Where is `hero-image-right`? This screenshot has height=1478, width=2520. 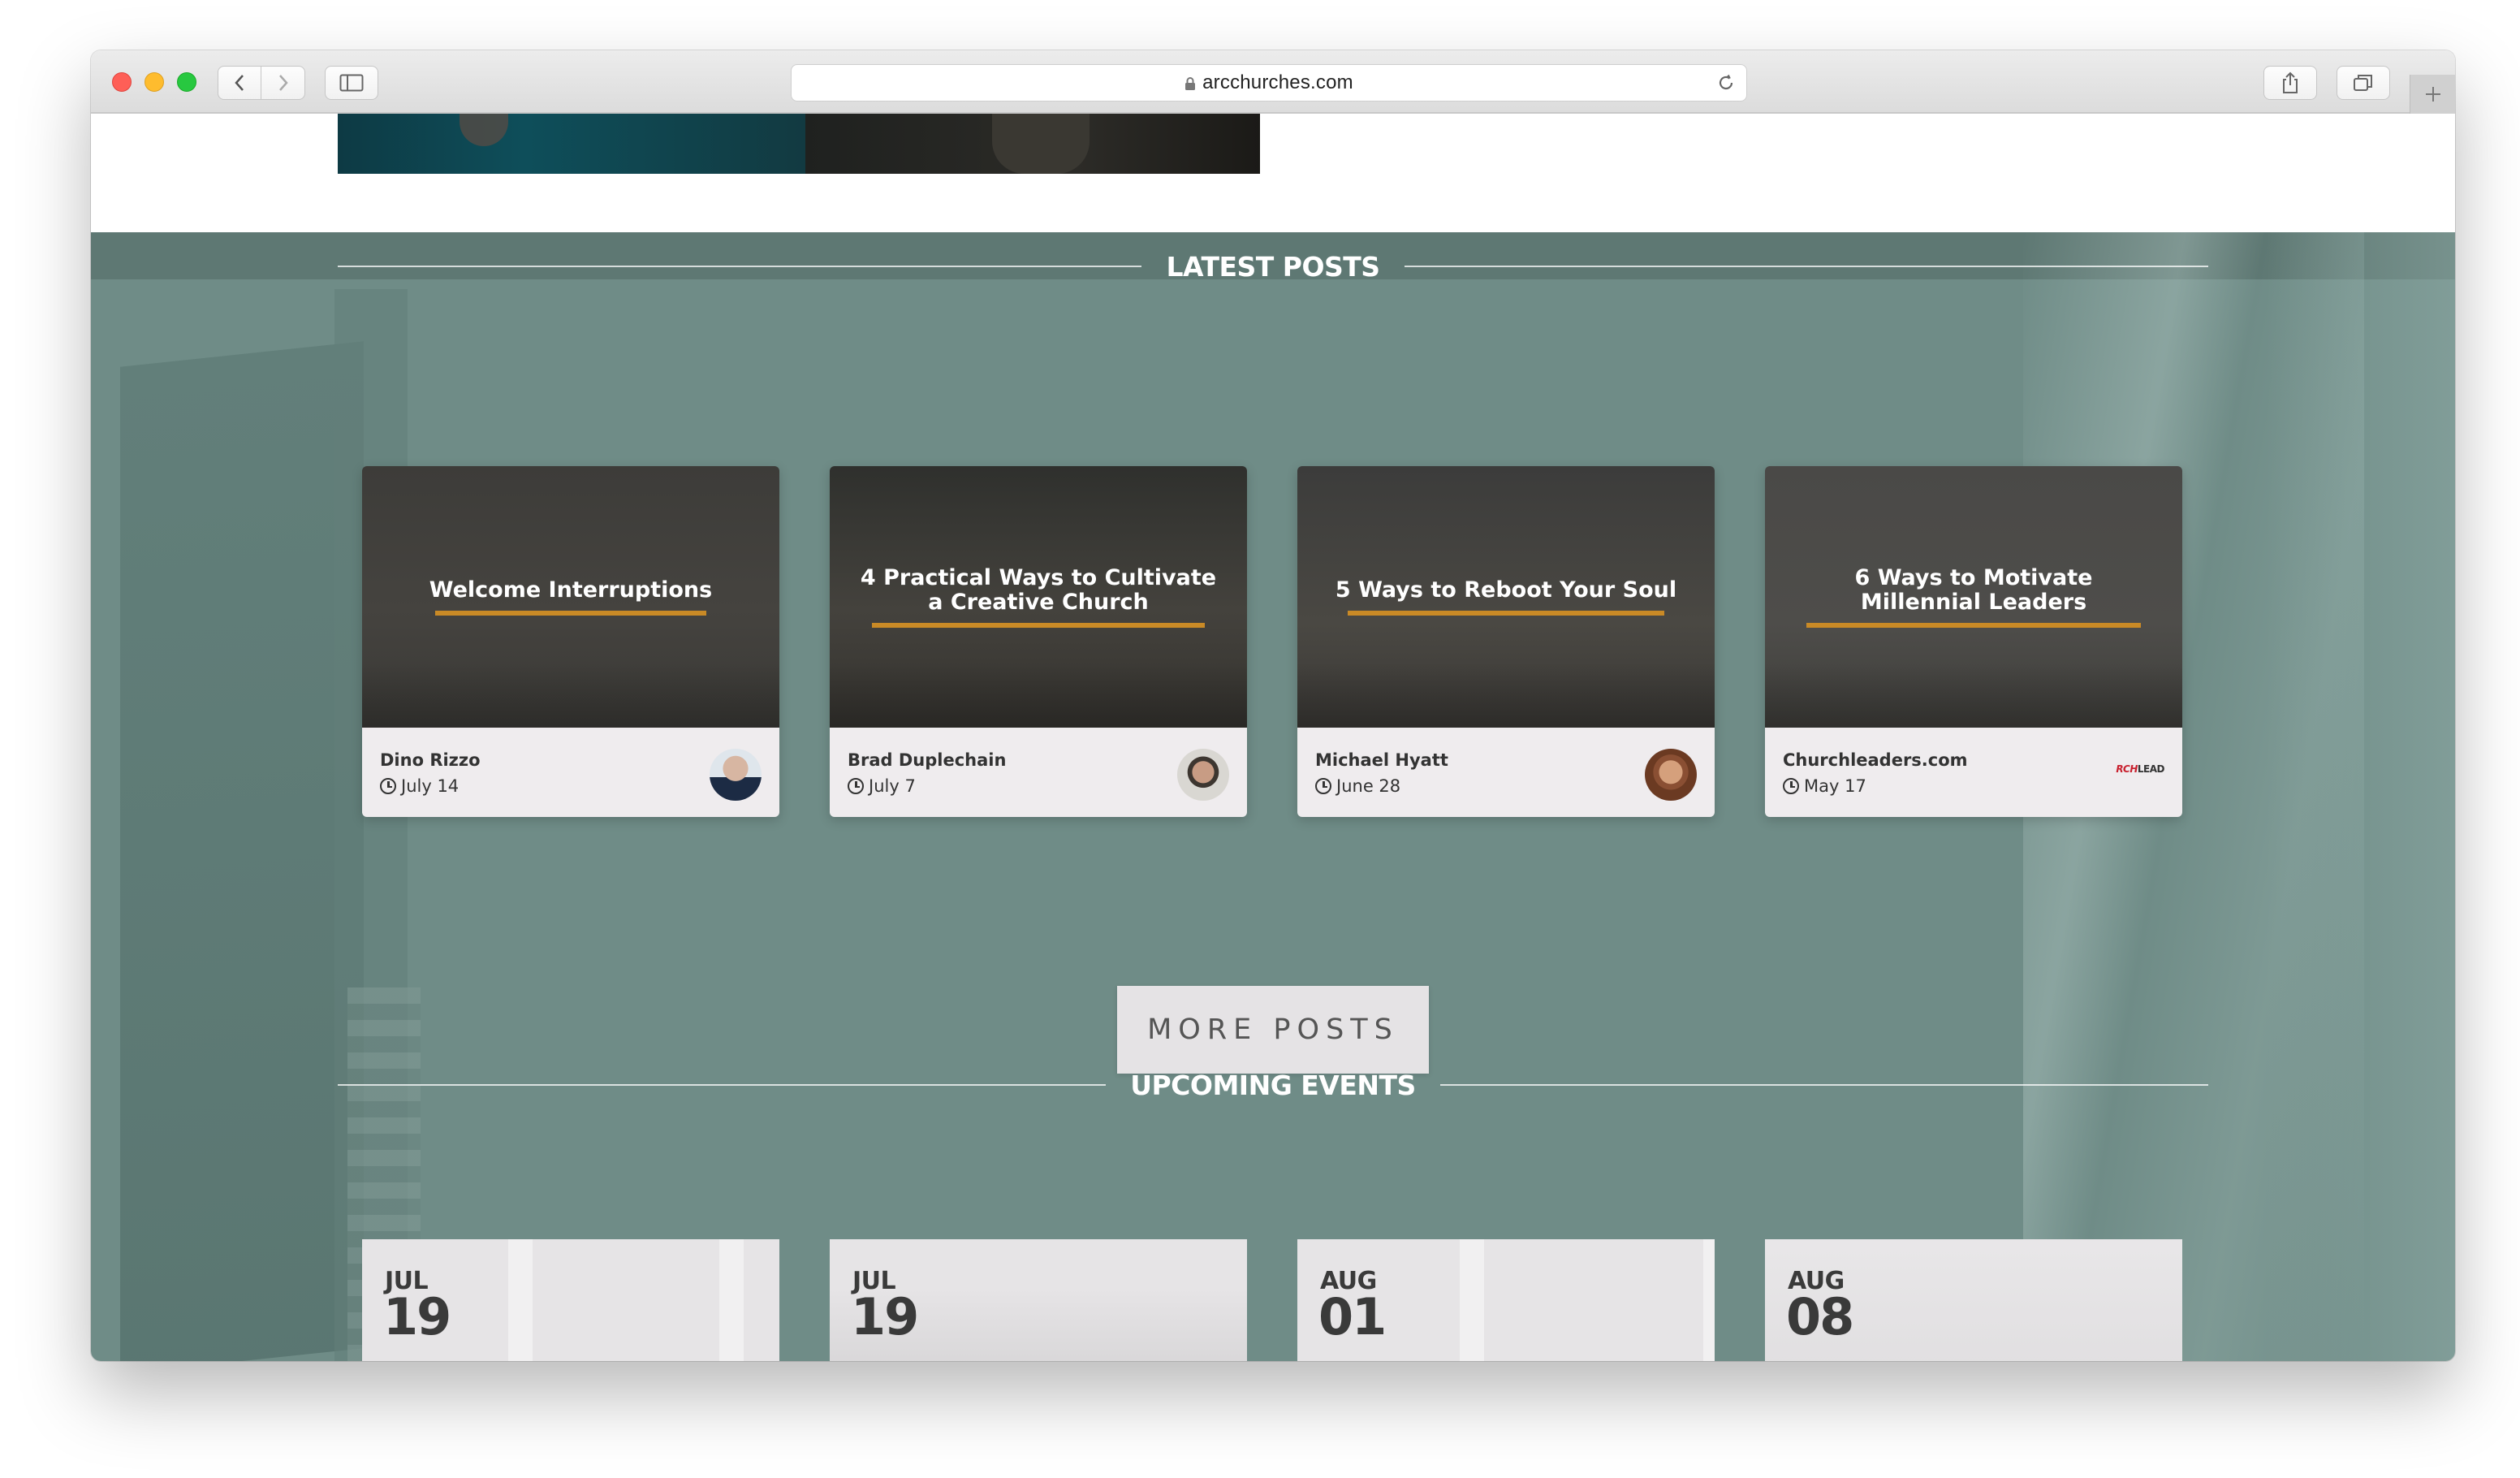 hero-image-right is located at coordinates (1032, 144).